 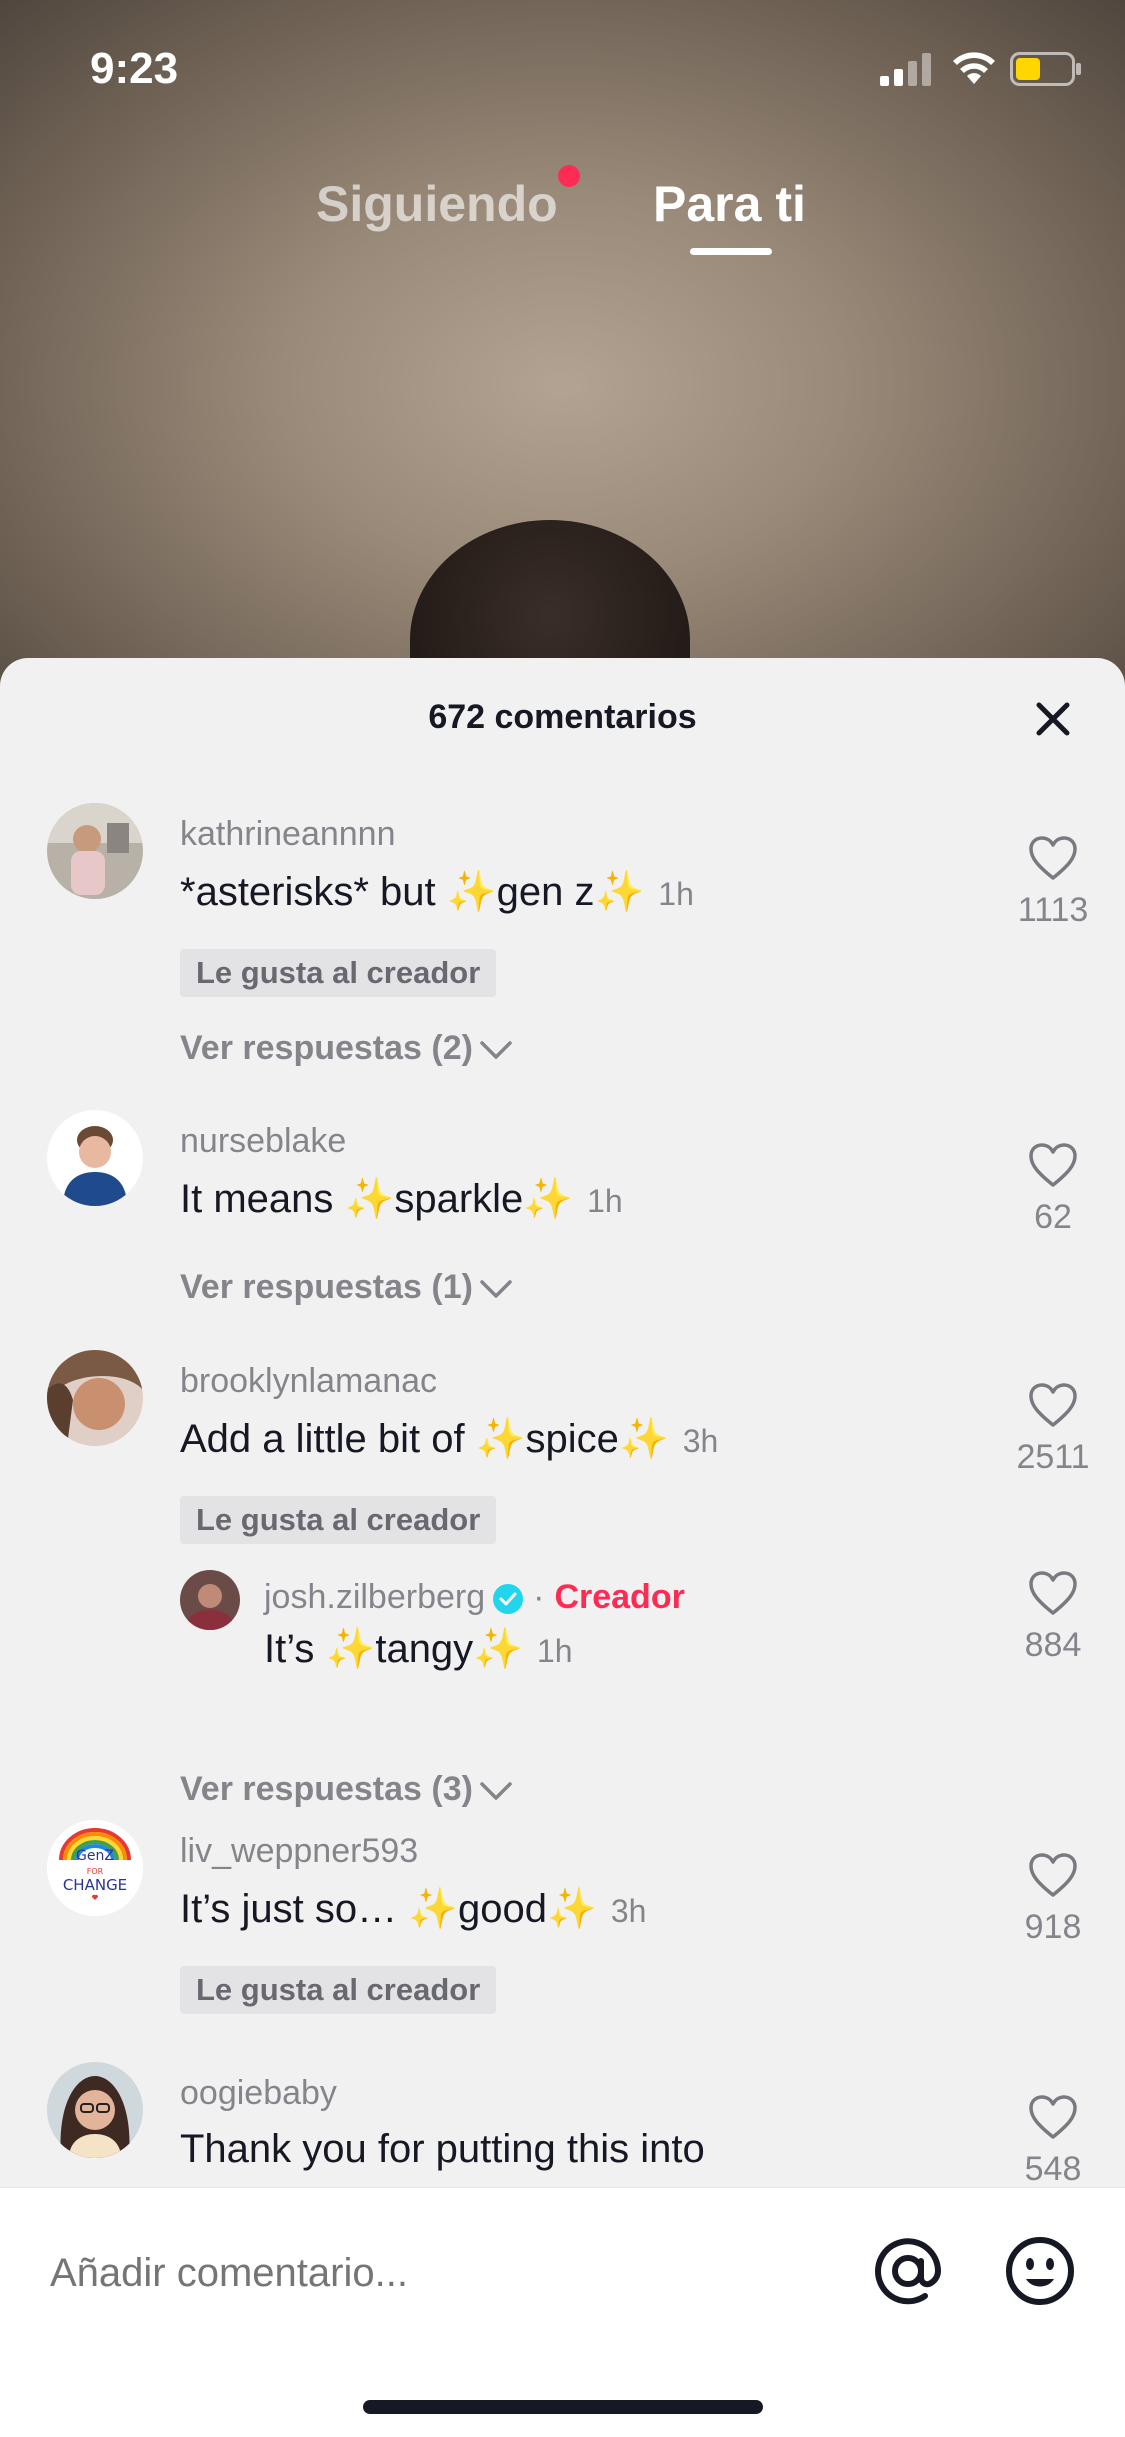 I want to click on view-replies-label: Ver respuestas (2), so click(x=326, y=1048).